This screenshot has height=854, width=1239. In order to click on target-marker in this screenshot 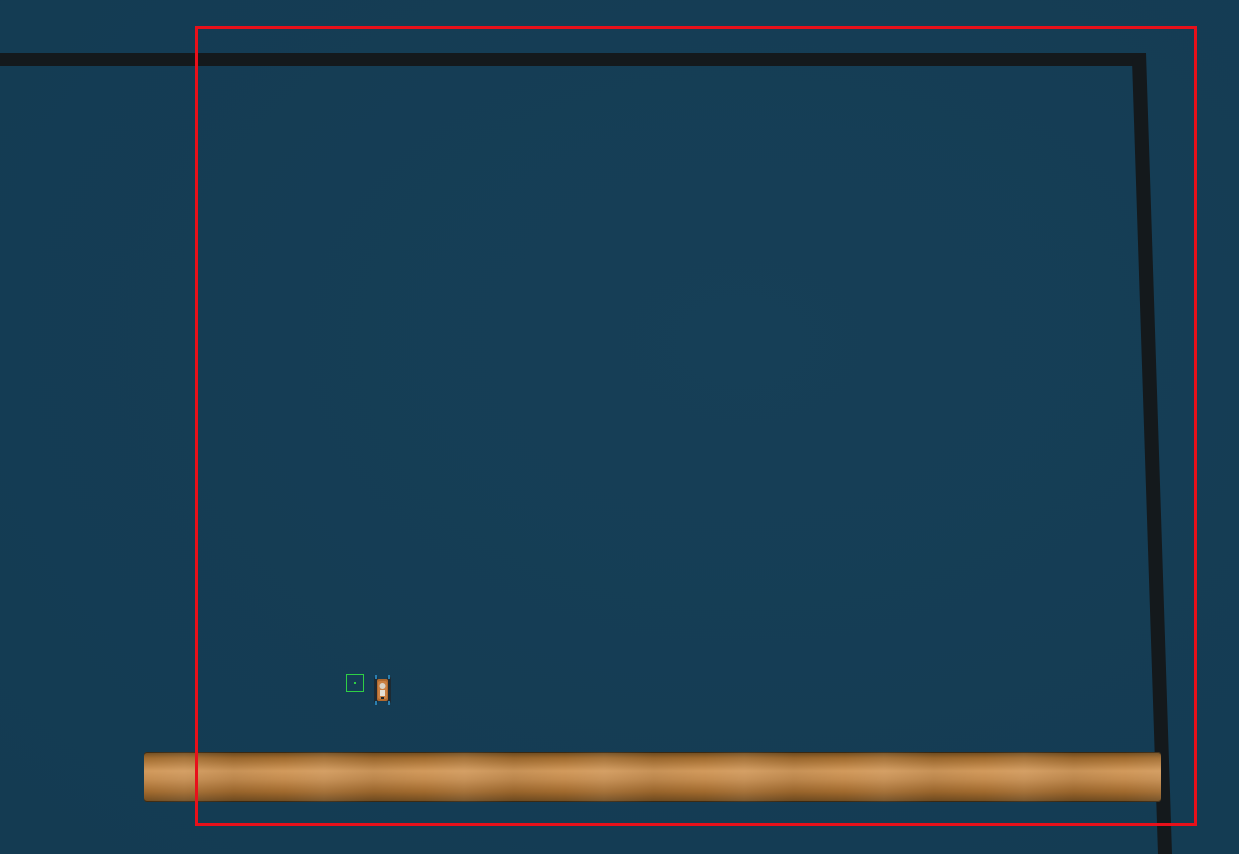, I will do `click(355, 683)`.